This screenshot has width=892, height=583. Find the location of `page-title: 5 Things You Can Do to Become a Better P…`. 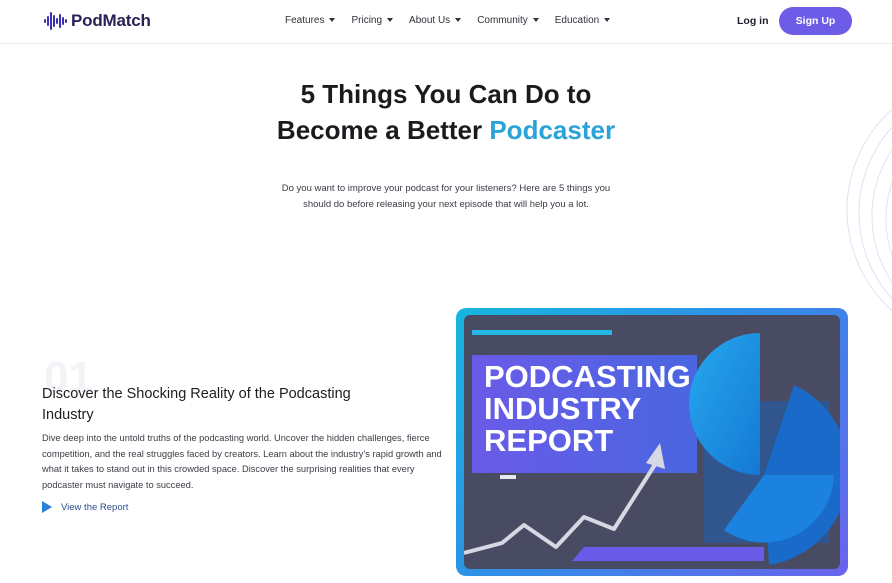

page-title: 5 Things You Can Do to Become a Better P… is located at coordinates (446, 112).